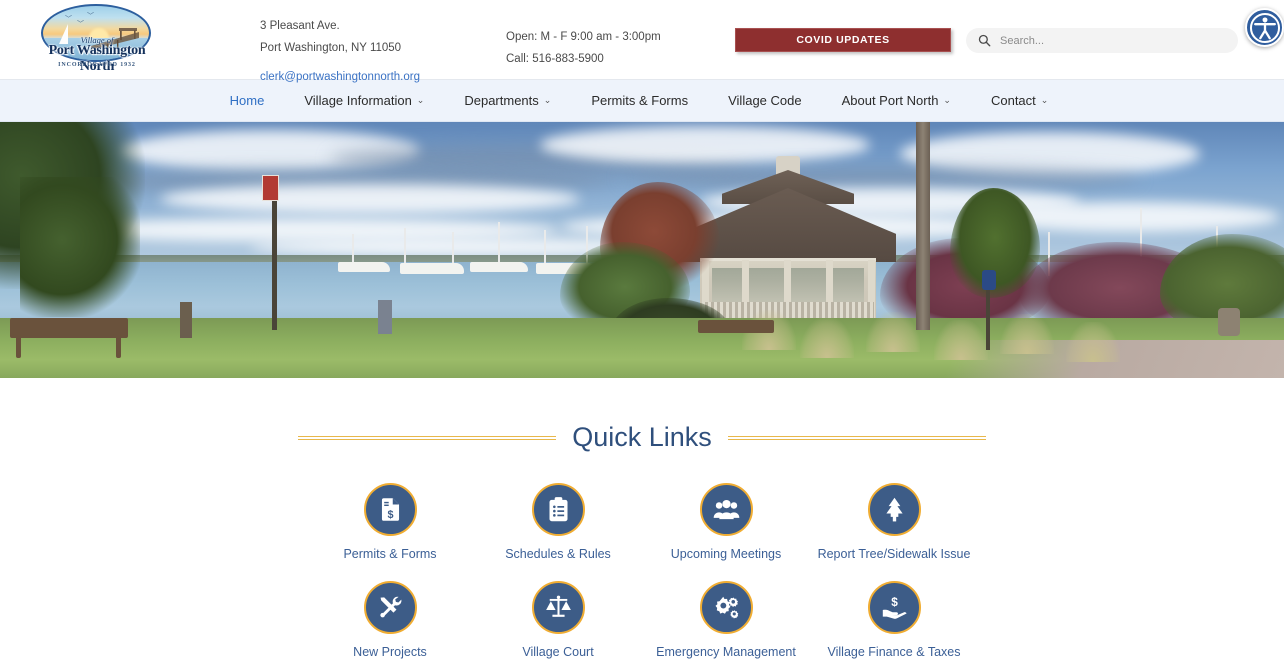 Image resolution: width=1284 pixels, height=666 pixels. I want to click on phone-number: Call: 516-883-5900, so click(555, 59).